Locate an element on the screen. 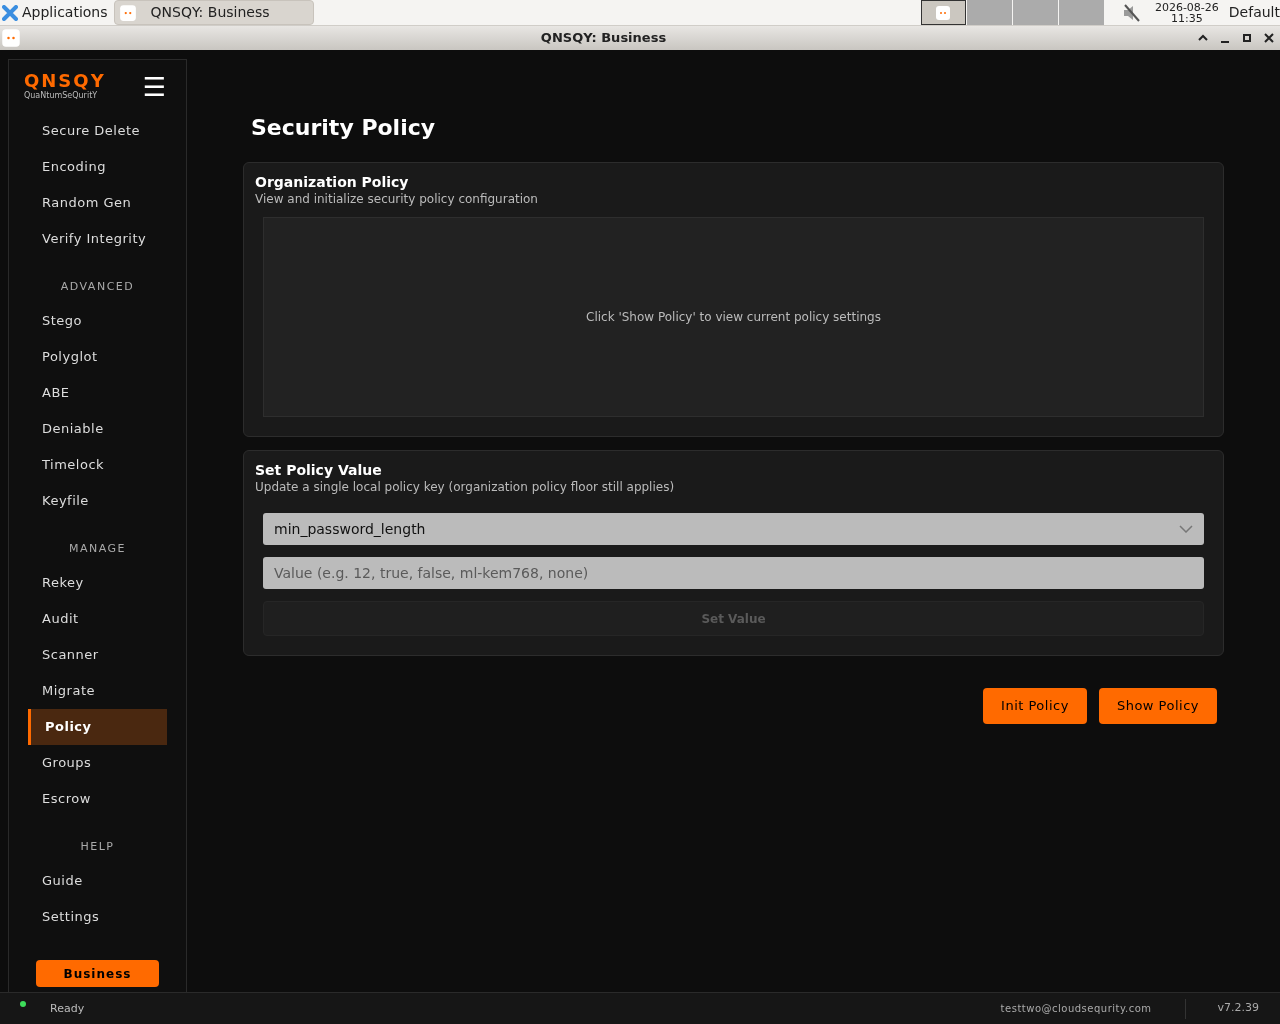 The image size is (1280, 1024). maximize-icon is located at coordinates (1247, 38).